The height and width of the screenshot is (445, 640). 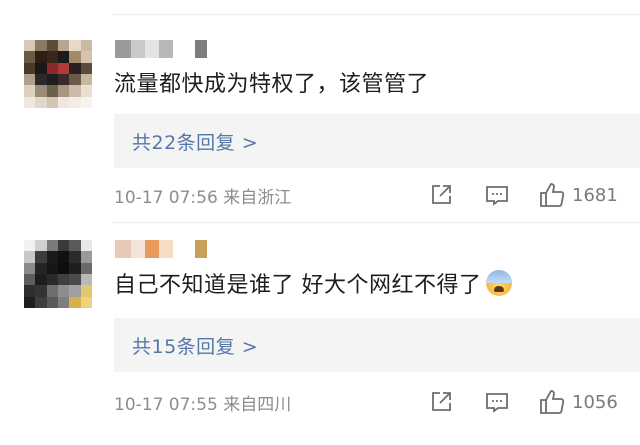 What do you see at coordinates (595, 402) in the screenshot?
I see `like-count: 1056` at bounding box center [595, 402].